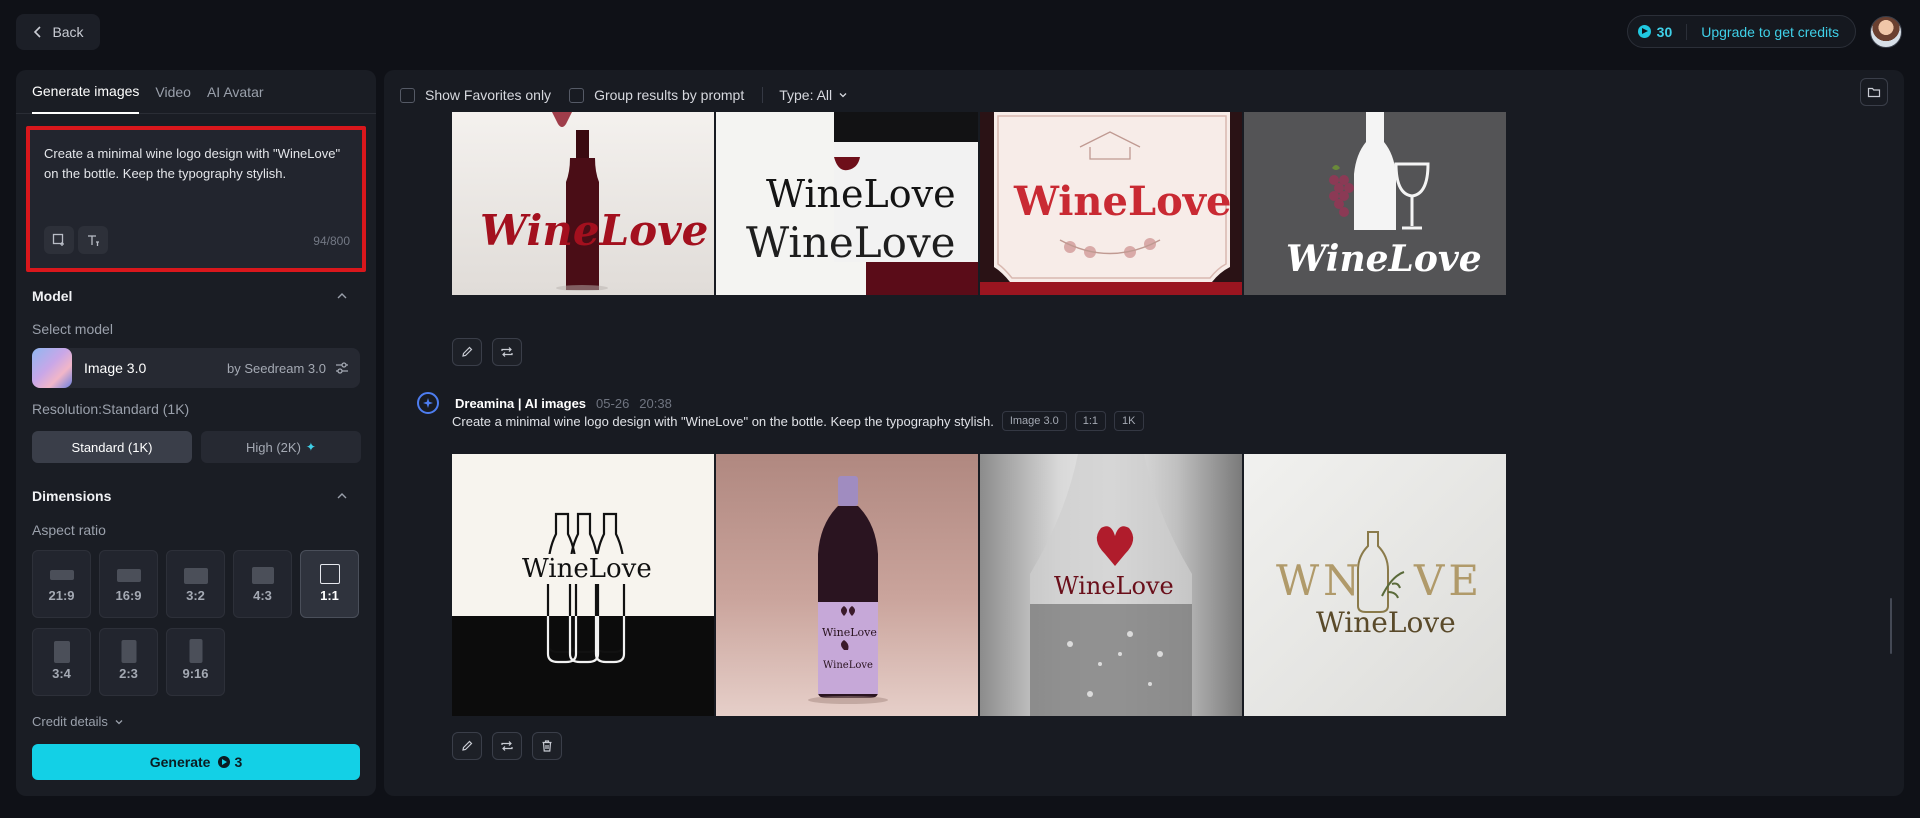 The image size is (1920, 818). What do you see at coordinates (61, 584) in the screenshot?
I see `ratio-21-9: 21:9` at bounding box center [61, 584].